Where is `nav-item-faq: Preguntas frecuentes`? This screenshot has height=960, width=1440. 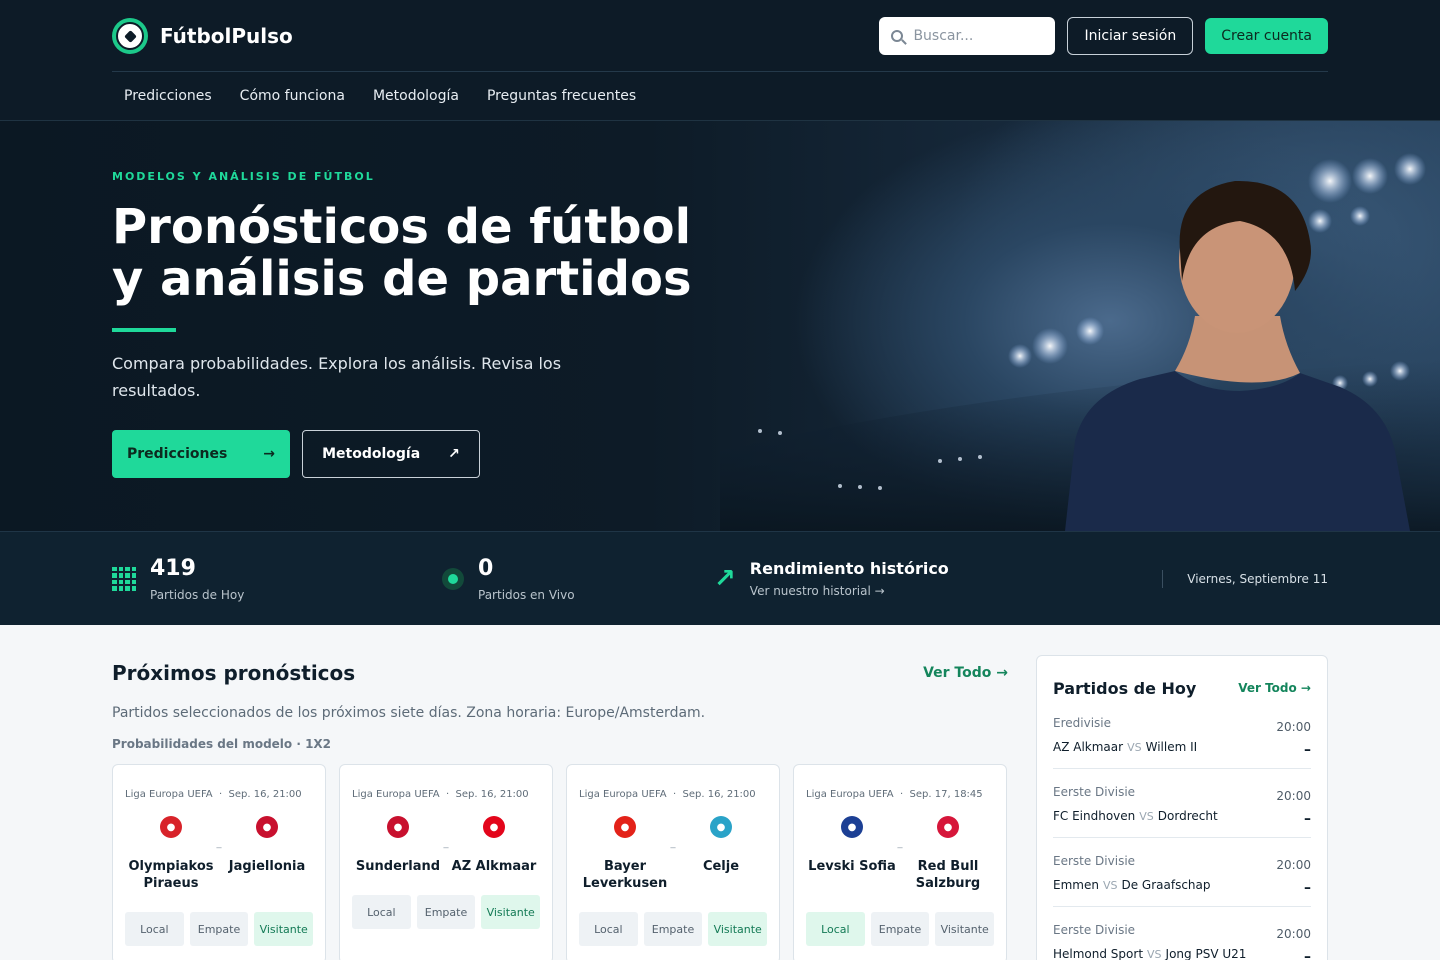 nav-item-faq: Preguntas frecuentes is located at coordinates (561, 96).